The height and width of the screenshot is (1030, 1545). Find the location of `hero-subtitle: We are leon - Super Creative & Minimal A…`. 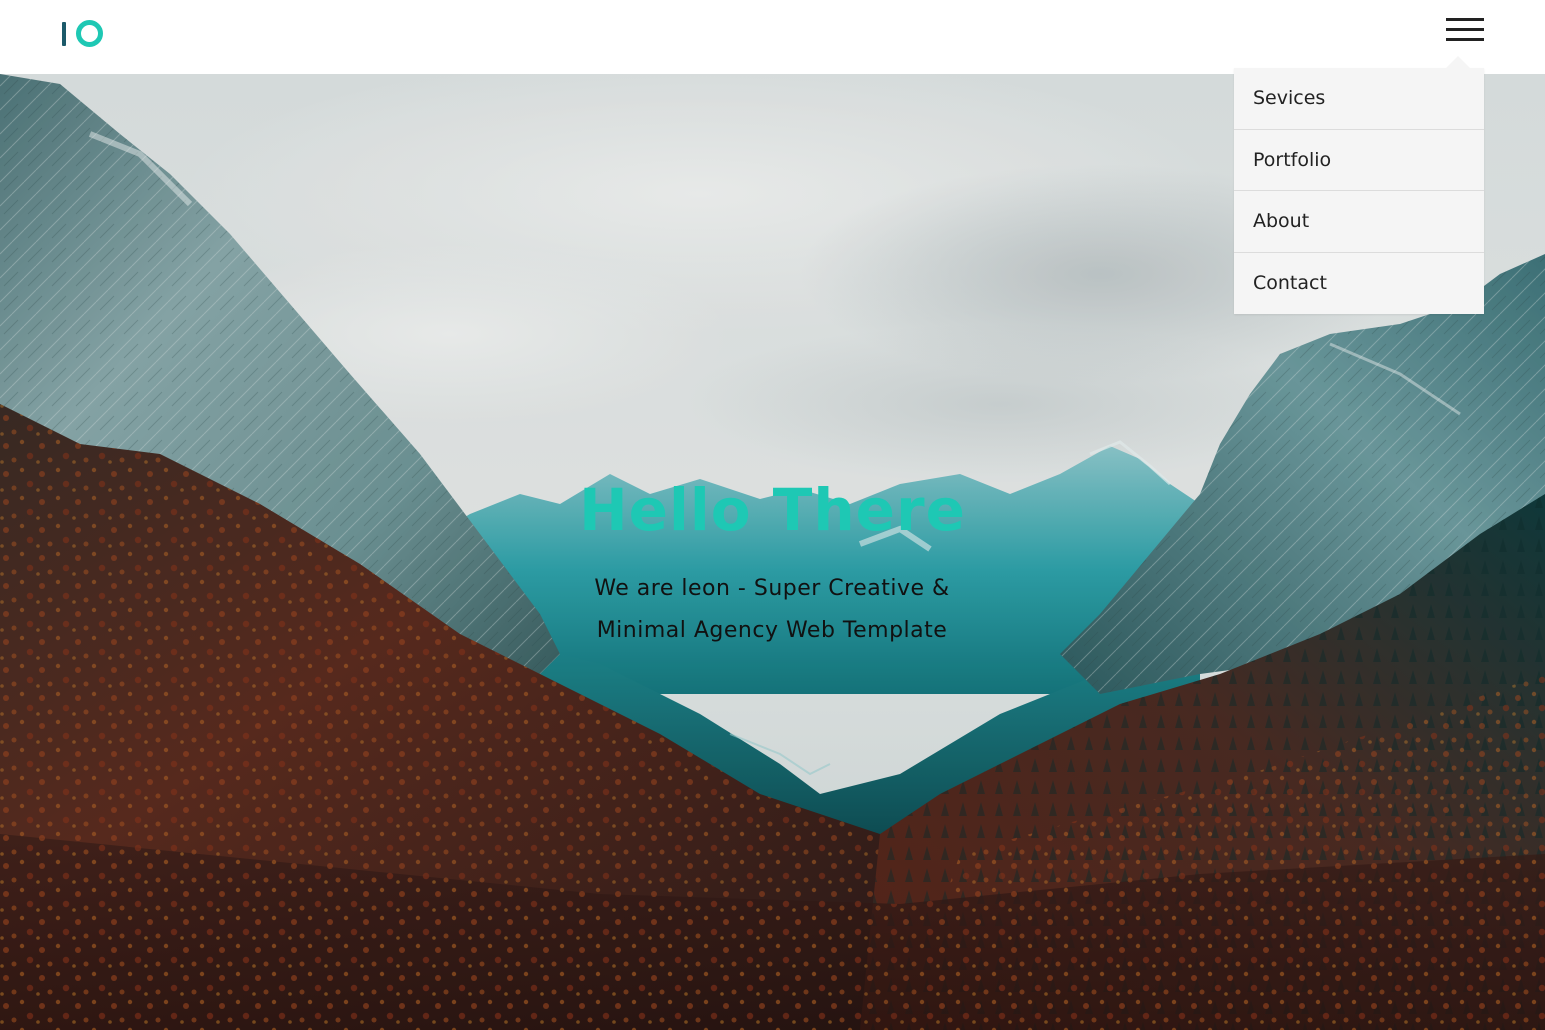

hero-subtitle: We are leon - Super Creative & Minimal A… is located at coordinates (772, 609).